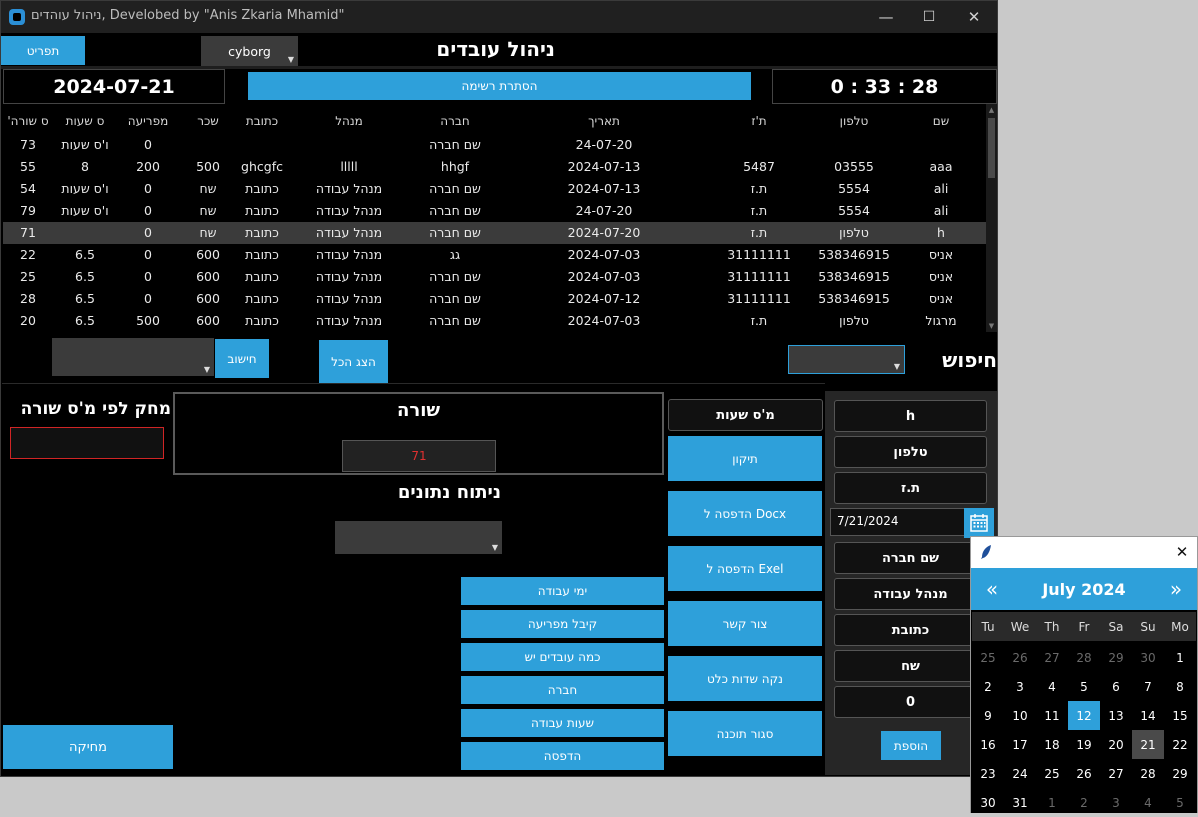 The height and width of the screenshot is (817, 1198). Describe the element at coordinates (974, 17) in the screenshot. I see `close-button: ✕` at that location.